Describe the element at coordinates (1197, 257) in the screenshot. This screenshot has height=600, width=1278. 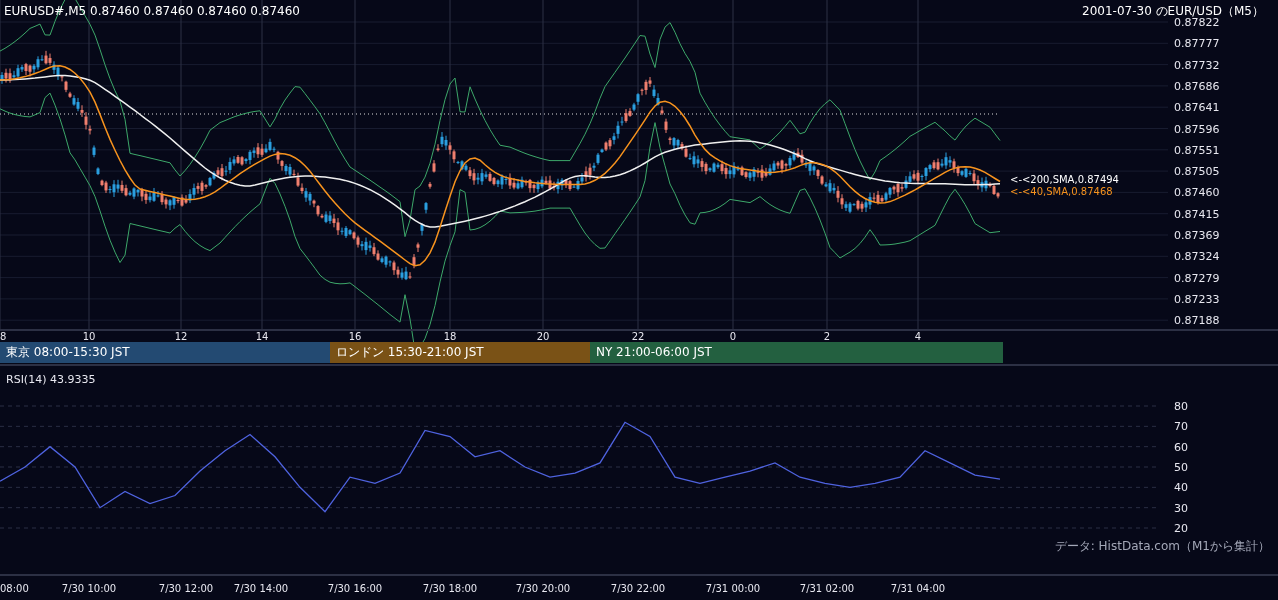
I see `price-axis-label: 0.87324` at that location.